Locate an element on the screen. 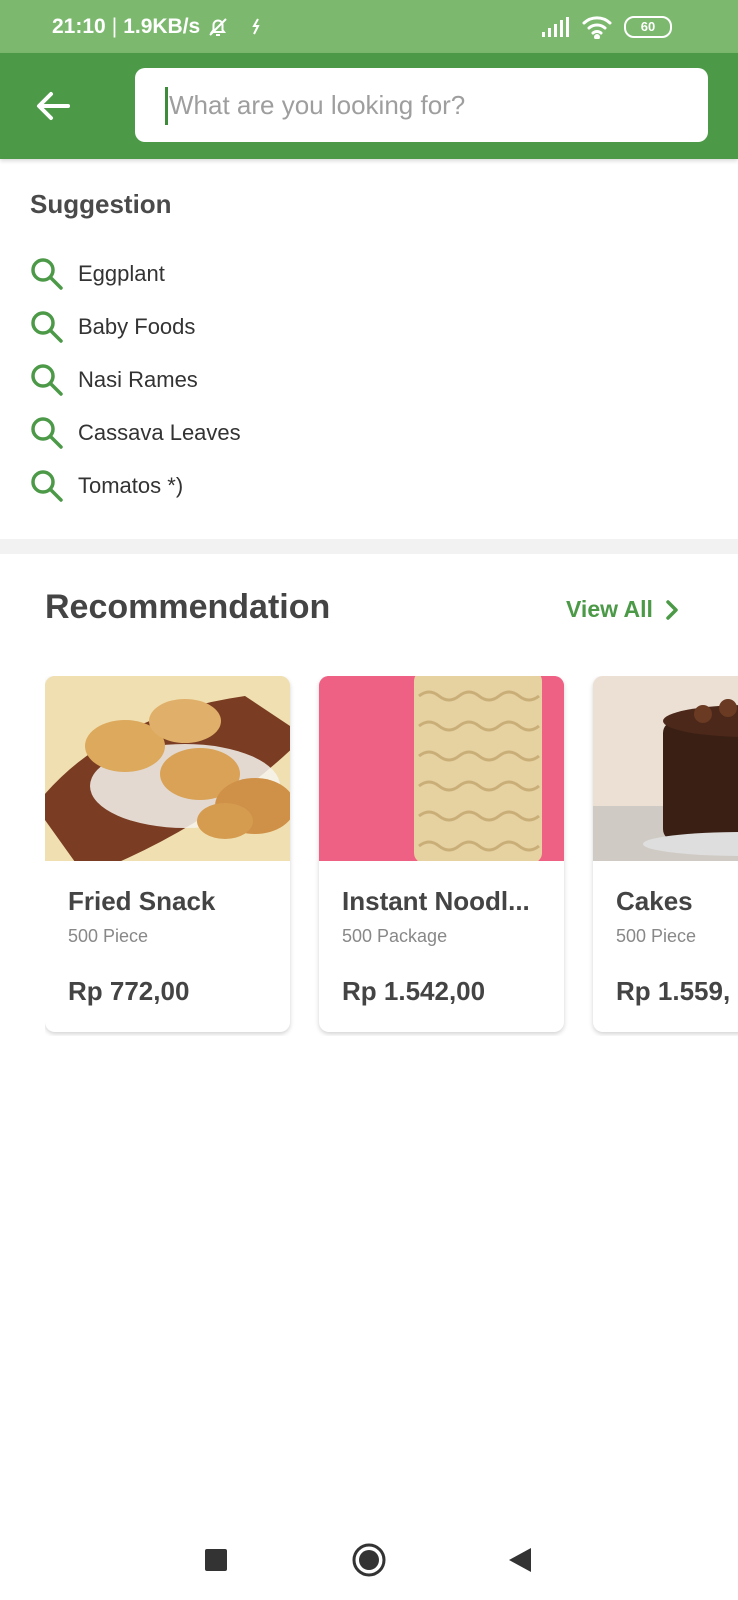 This screenshot has width=738, height=1600. home-button is located at coordinates (369, 1560).